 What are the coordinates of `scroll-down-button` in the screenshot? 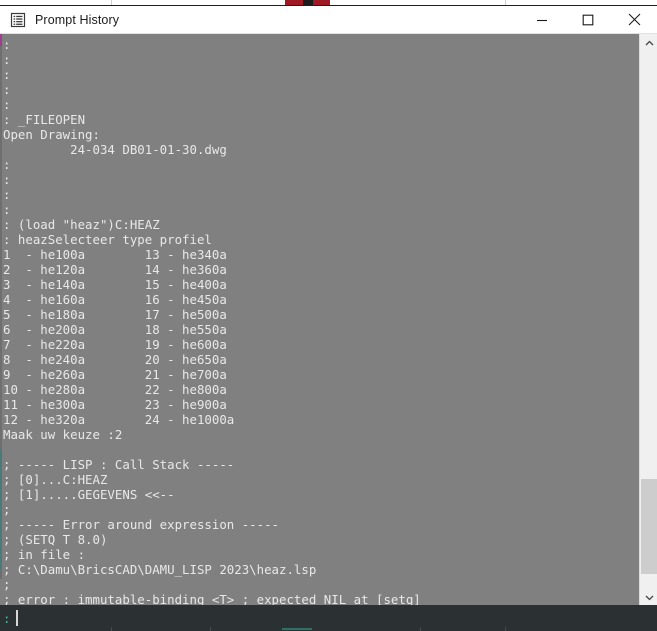 It's located at (648, 596).